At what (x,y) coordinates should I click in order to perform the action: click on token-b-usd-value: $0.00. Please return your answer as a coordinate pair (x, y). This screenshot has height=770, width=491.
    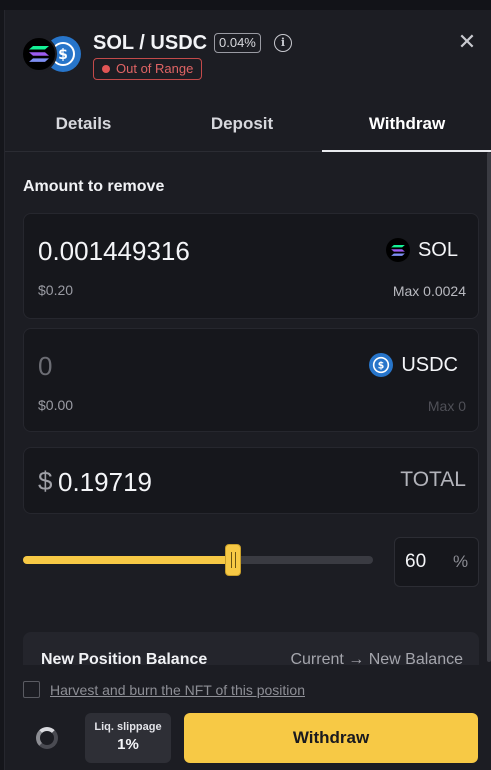
    Looking at the image, I should click on (56, 405).